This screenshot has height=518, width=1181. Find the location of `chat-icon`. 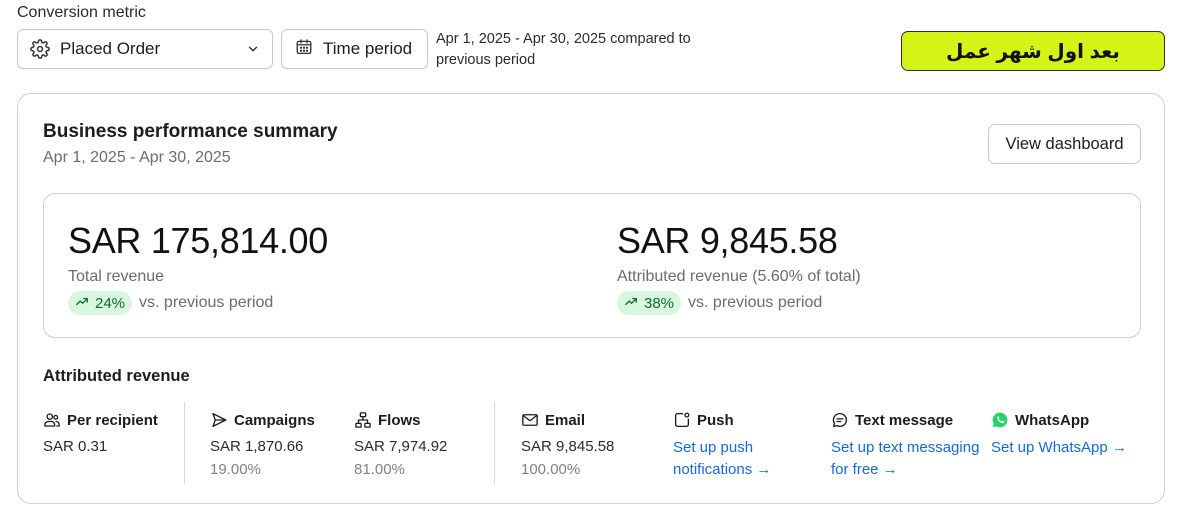

chat-icon is located at coordinates (843, 420).